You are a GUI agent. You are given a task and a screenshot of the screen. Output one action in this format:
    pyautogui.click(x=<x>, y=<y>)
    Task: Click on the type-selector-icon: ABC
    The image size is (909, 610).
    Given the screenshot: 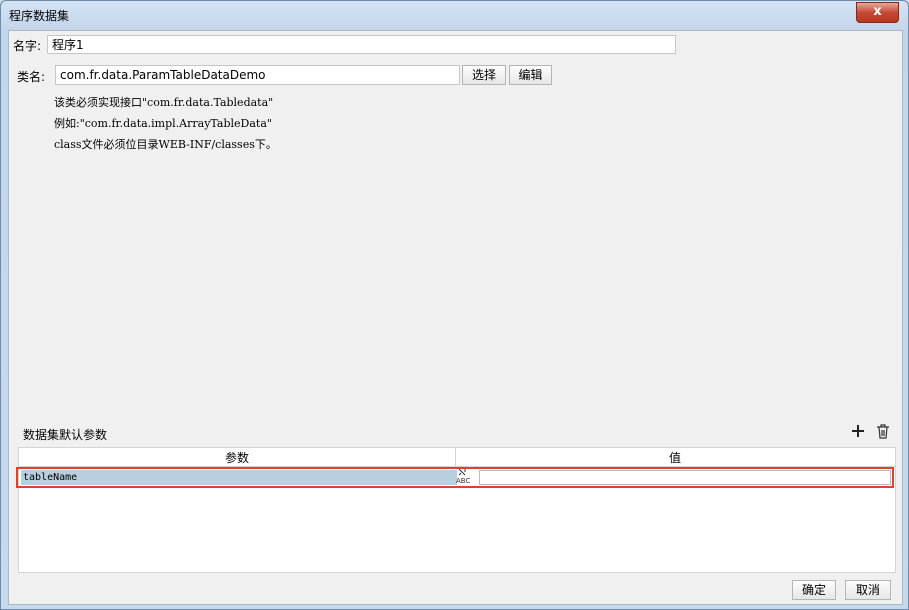 What is the action you would take?
    pyautogui.click(x=467, y=477)
    